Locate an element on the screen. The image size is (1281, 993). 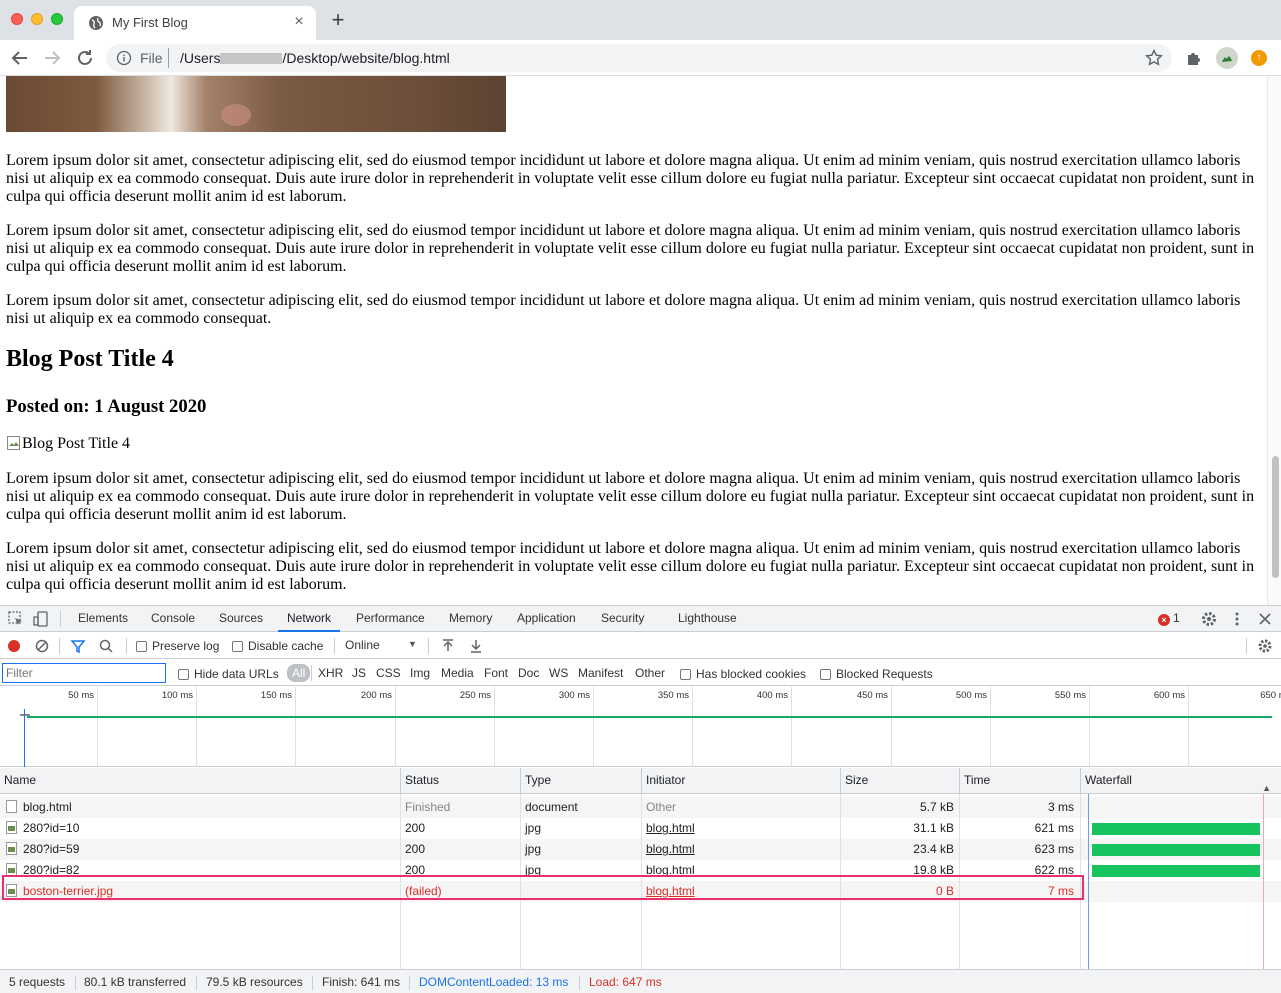
settings-gear-icon is located at coordinates (1209, 619).